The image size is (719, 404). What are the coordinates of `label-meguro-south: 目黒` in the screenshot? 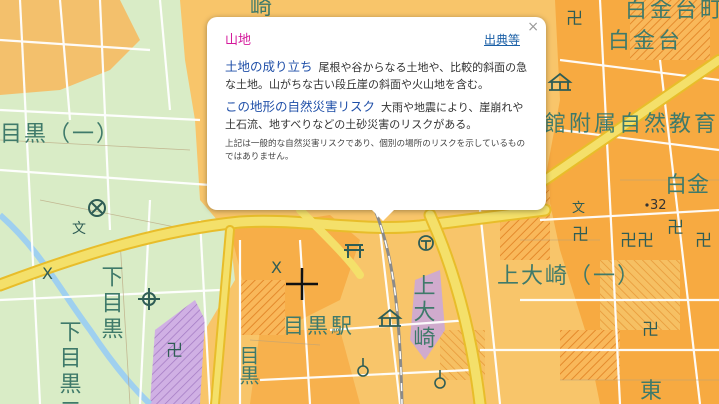 It's located at (248, 365).